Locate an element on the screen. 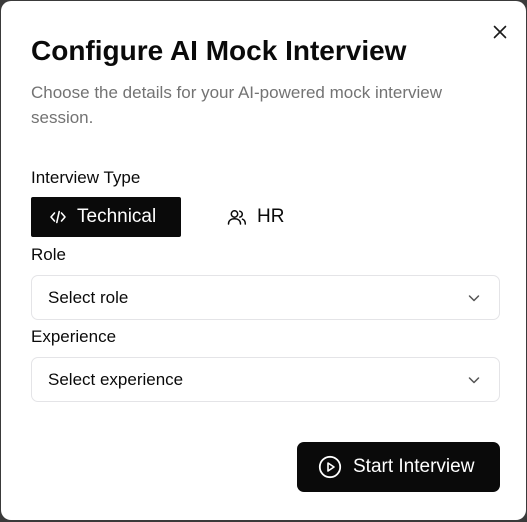 This screenshot has width=527, height=522. role-select-value: Select role is located at coordinates (88, 297).